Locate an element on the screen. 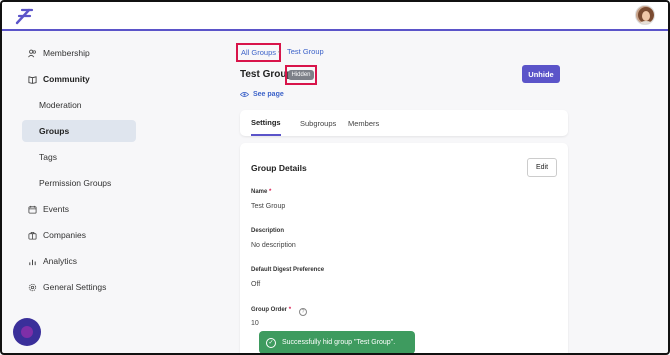 The image size is (670, 355). sidebar-item-label: Events is located at coordinates (56, 209).